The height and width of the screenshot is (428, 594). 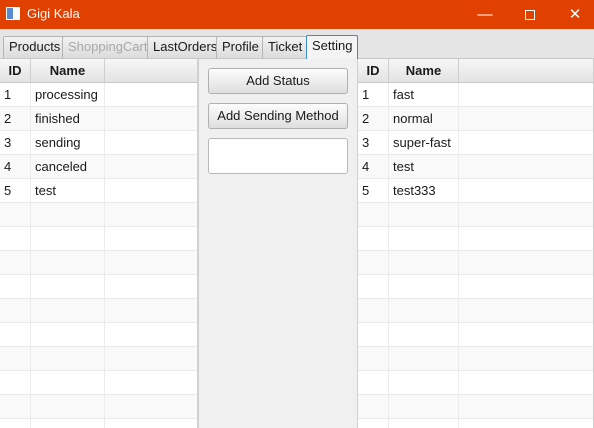 I want to click on table-row: 4 canceled, so click(x=98, y=167).